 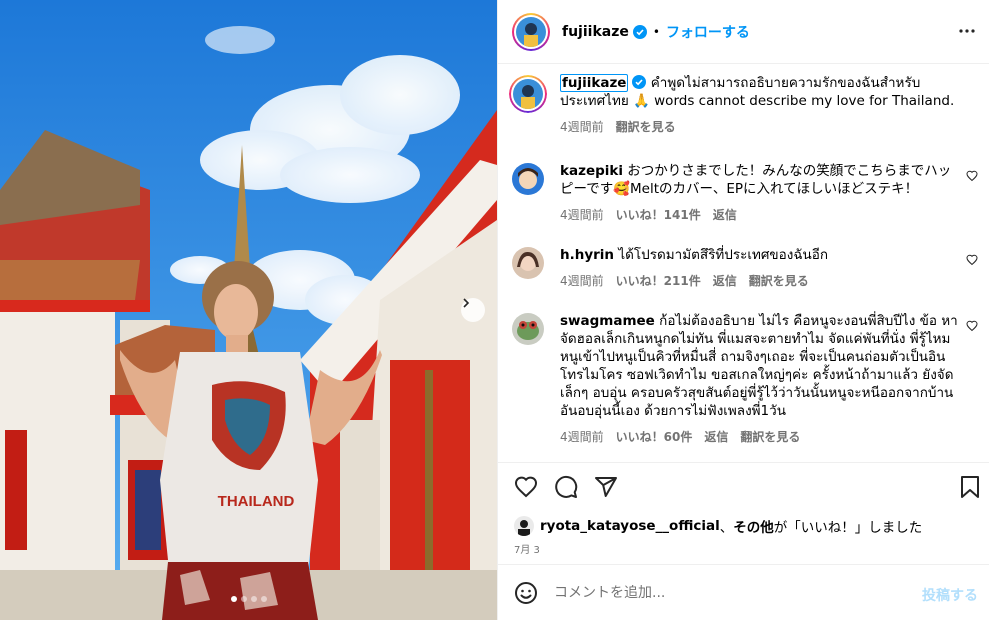 What do you see at coordinates (658, 280) in the screenshot?
I see `comment-likes: いいね！211件` at bounding box center [658, 280].